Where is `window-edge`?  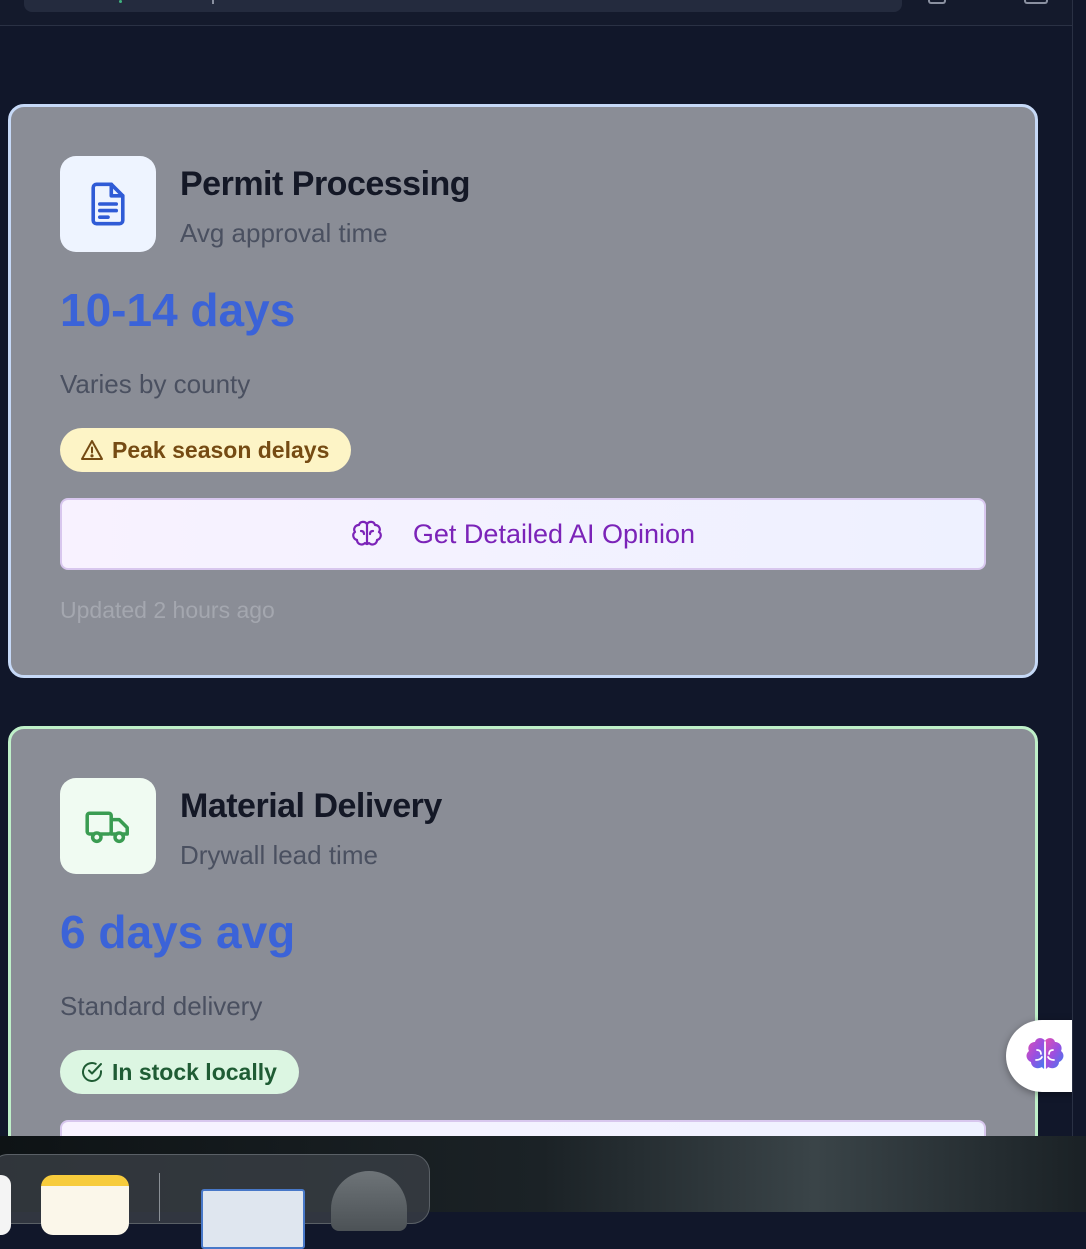
window-edge is located at coordinates (1079, 575).